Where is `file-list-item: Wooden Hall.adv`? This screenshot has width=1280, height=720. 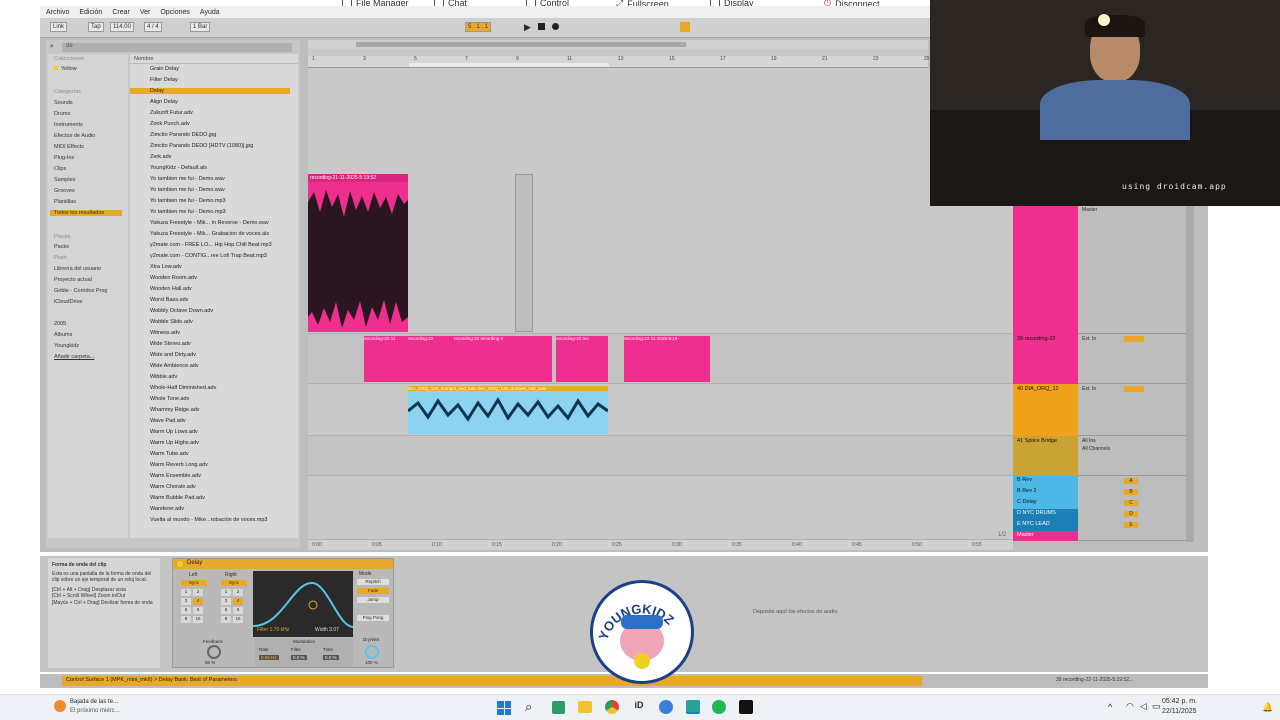 file-list-item: Wooden Hall.adv is located at coordinates (222, 289).